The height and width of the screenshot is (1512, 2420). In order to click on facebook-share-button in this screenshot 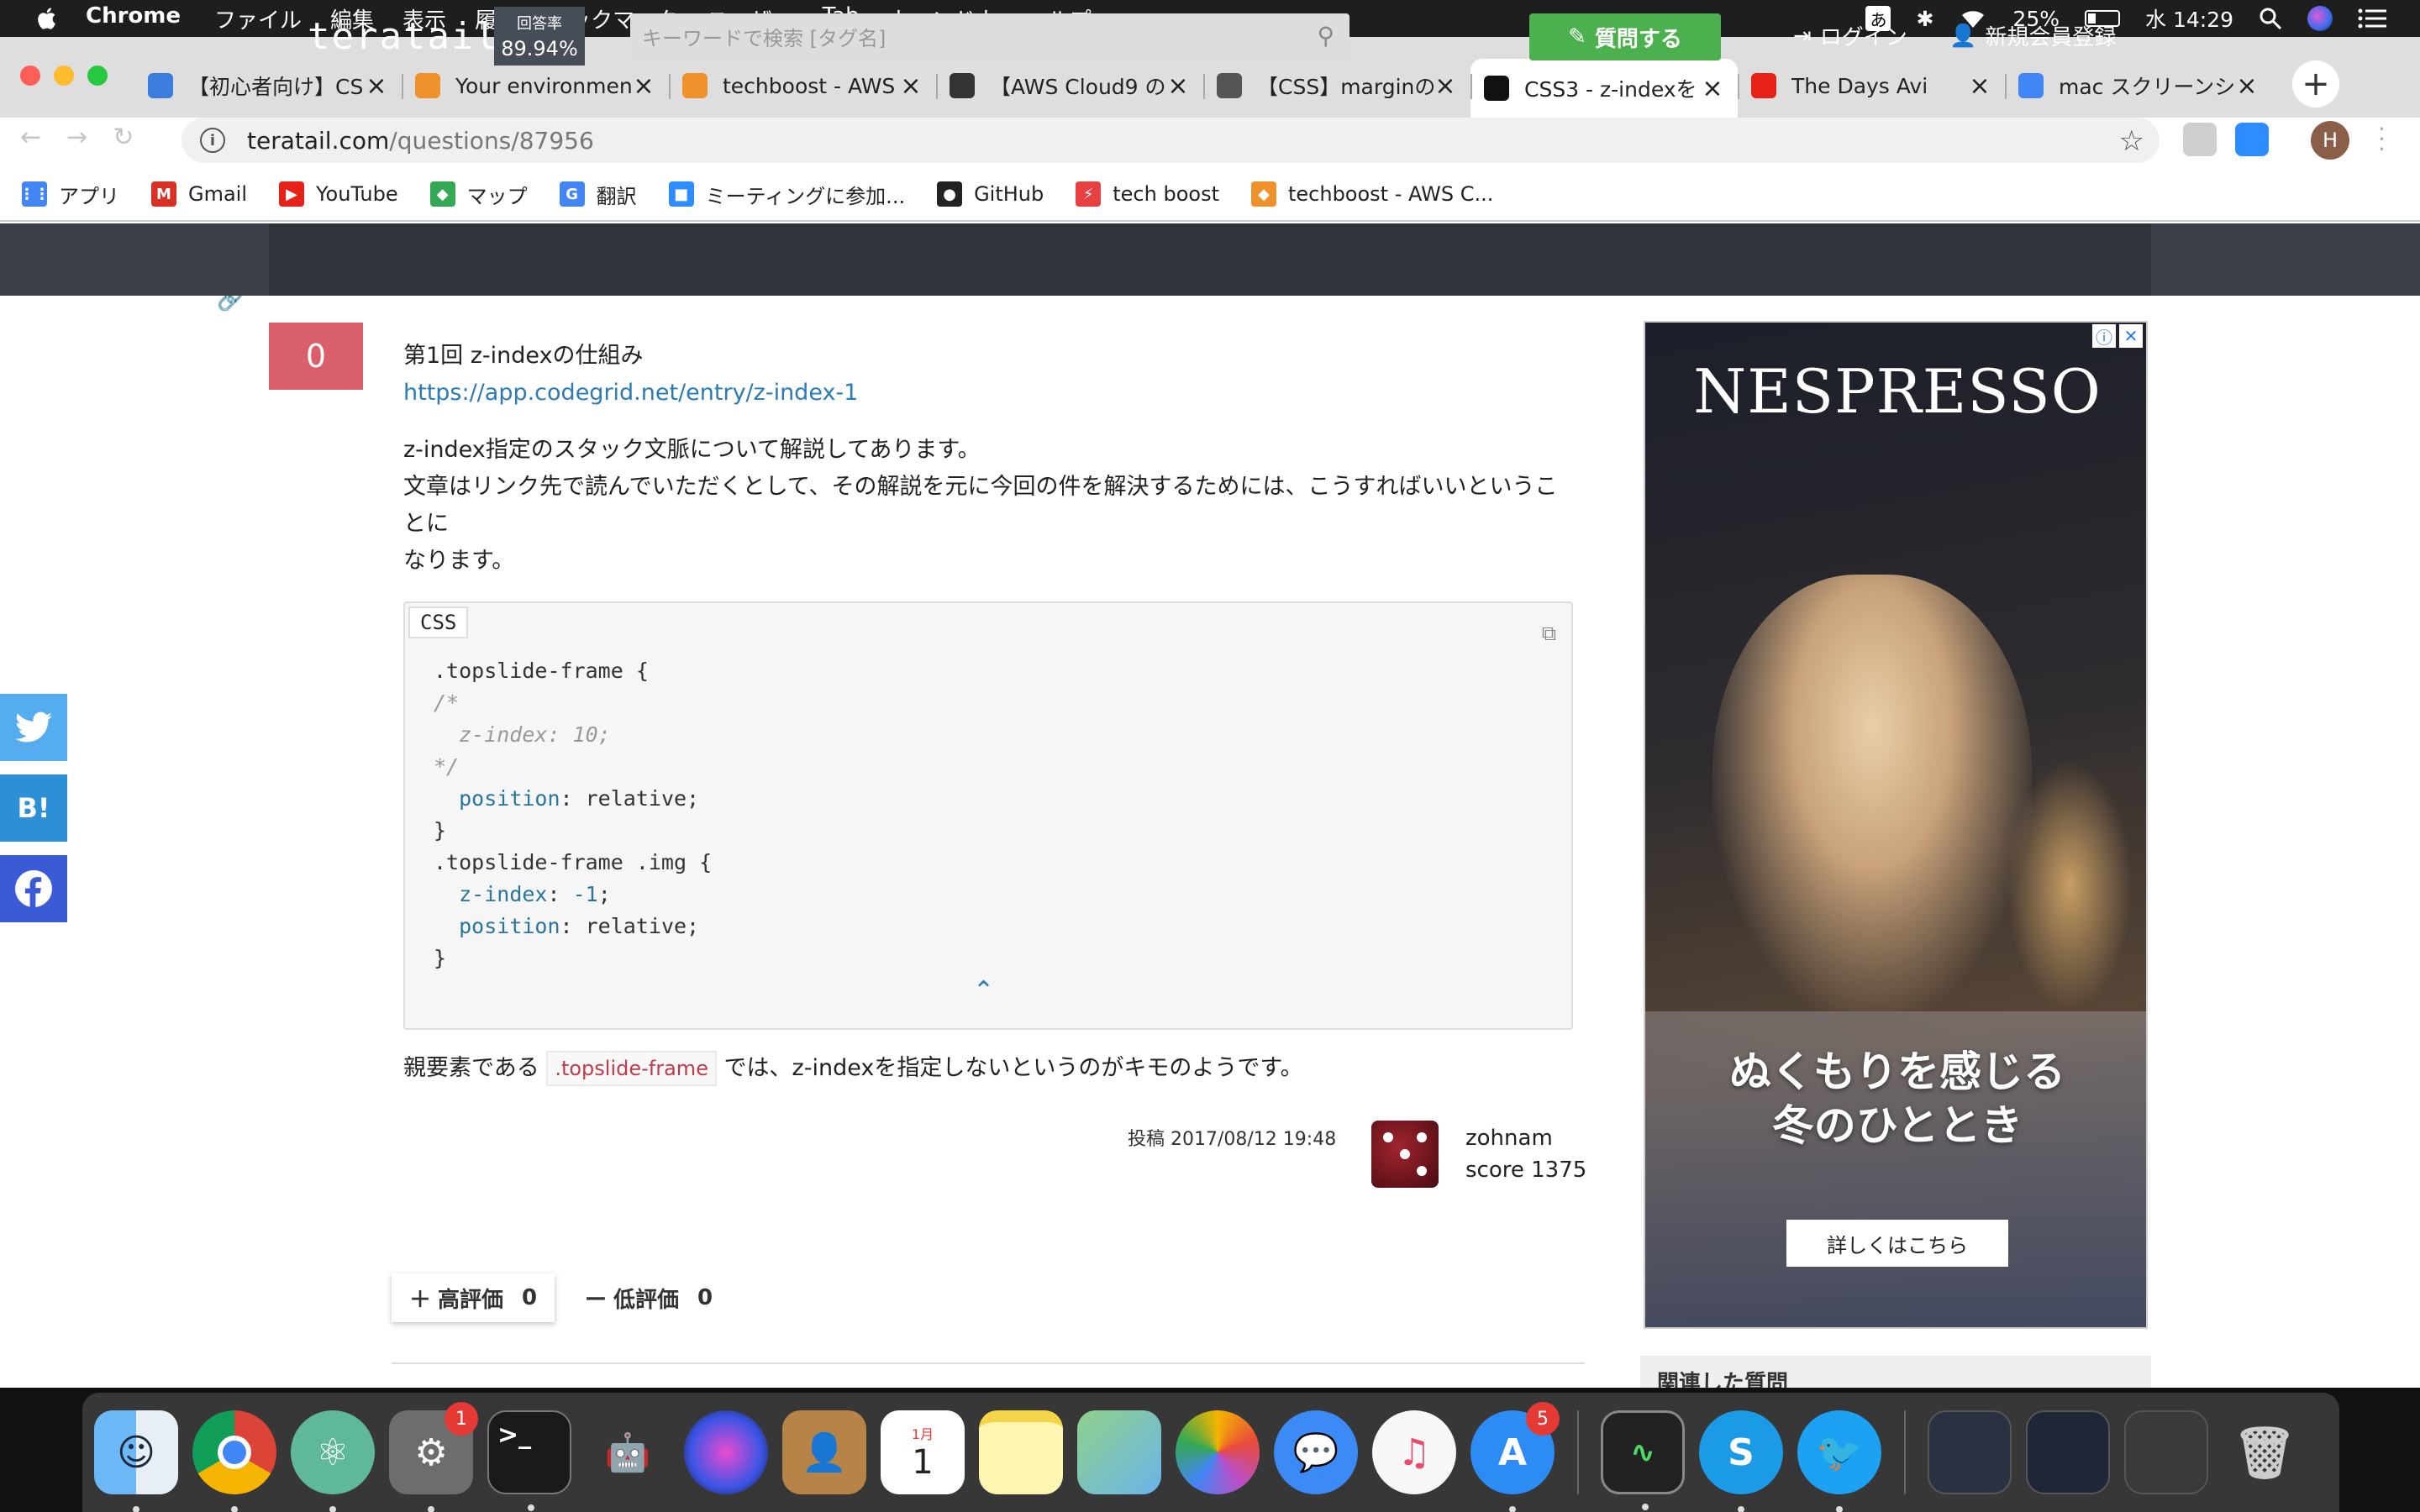, I will do `click(34, 888)`.